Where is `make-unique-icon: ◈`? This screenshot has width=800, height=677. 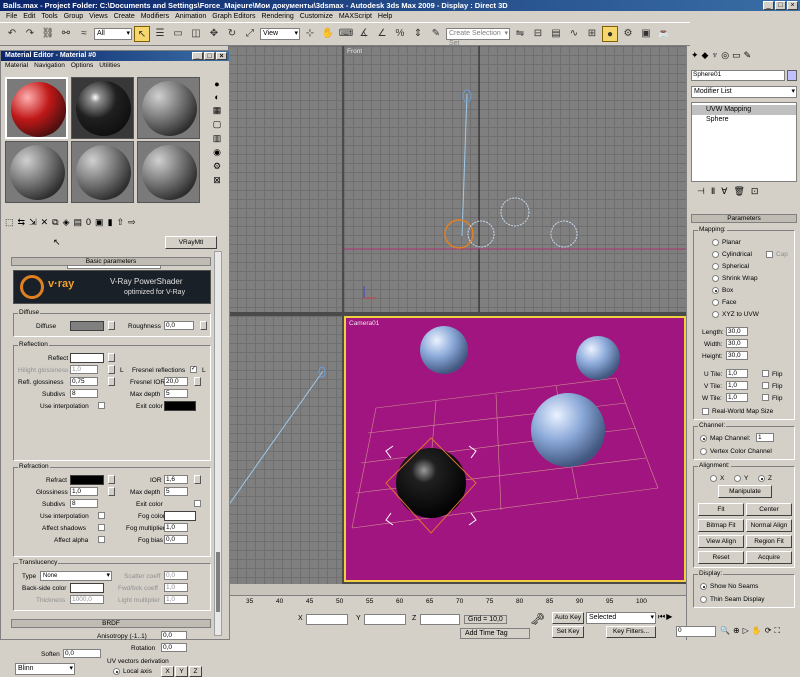 make-unique-icon: ◈ is located at coordinates (66, 224).